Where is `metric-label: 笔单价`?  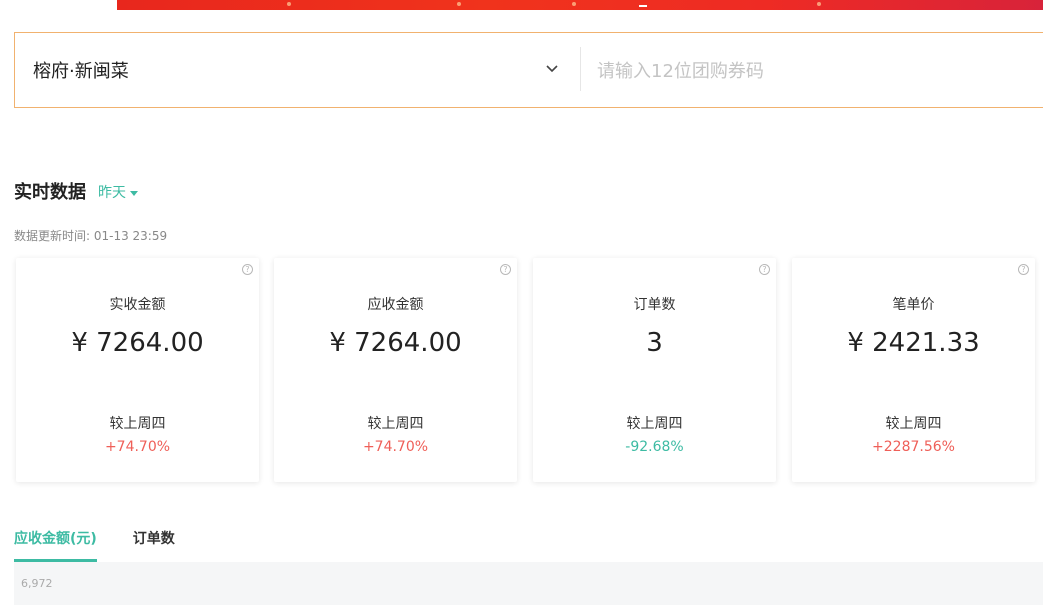 metric-label: 笔单价 is located at coordinates (913, 305).